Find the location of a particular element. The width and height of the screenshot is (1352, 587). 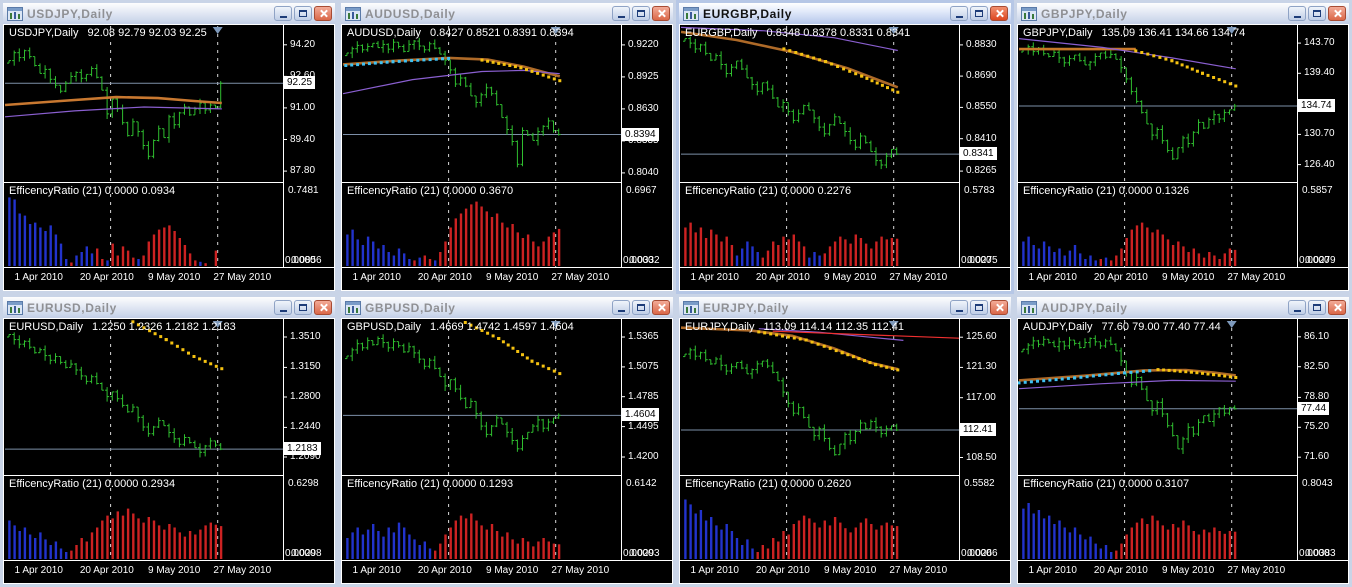

window-title: GBPJPY,Daily is located at coordinates (1084, 13).